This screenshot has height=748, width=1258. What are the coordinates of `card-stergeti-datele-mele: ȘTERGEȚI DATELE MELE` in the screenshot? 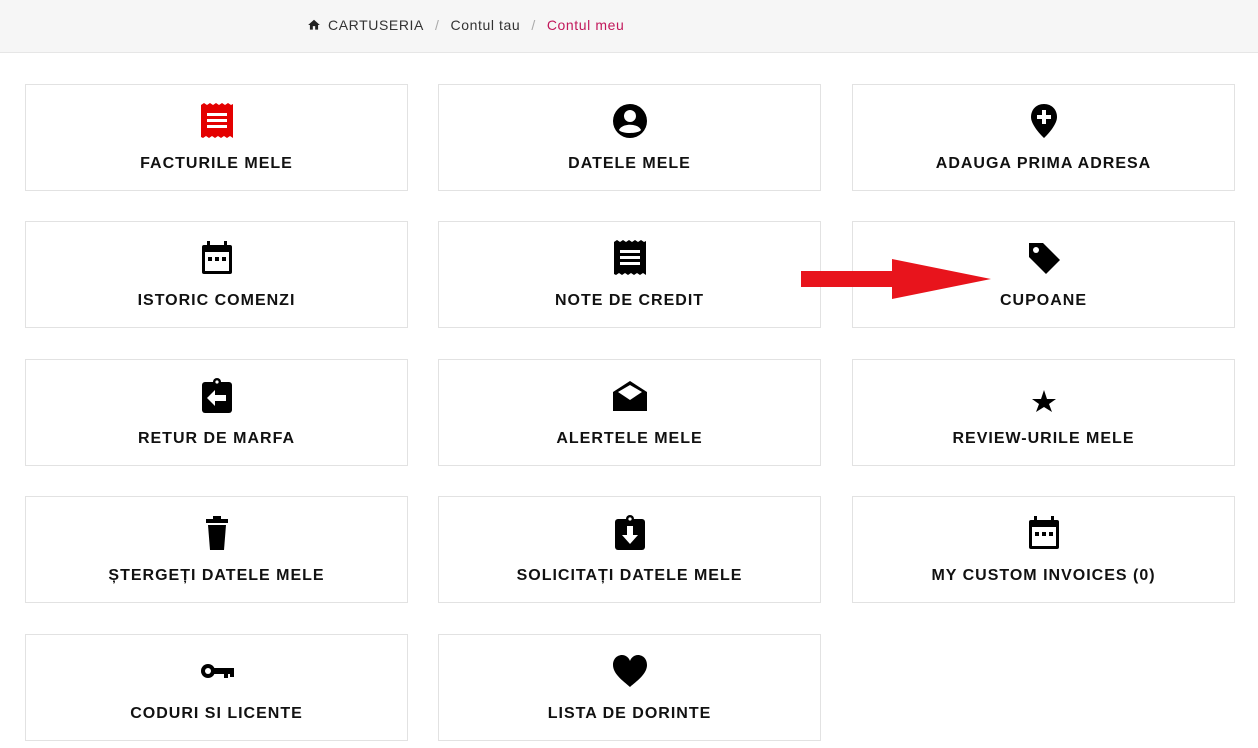 It's located at (216, 549).